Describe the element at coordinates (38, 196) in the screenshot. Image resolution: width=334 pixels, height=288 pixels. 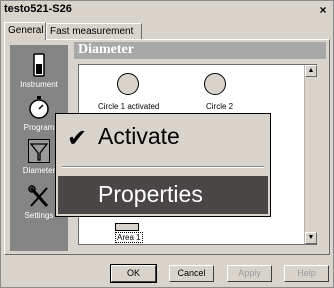
I see `tools-icon` at that location.